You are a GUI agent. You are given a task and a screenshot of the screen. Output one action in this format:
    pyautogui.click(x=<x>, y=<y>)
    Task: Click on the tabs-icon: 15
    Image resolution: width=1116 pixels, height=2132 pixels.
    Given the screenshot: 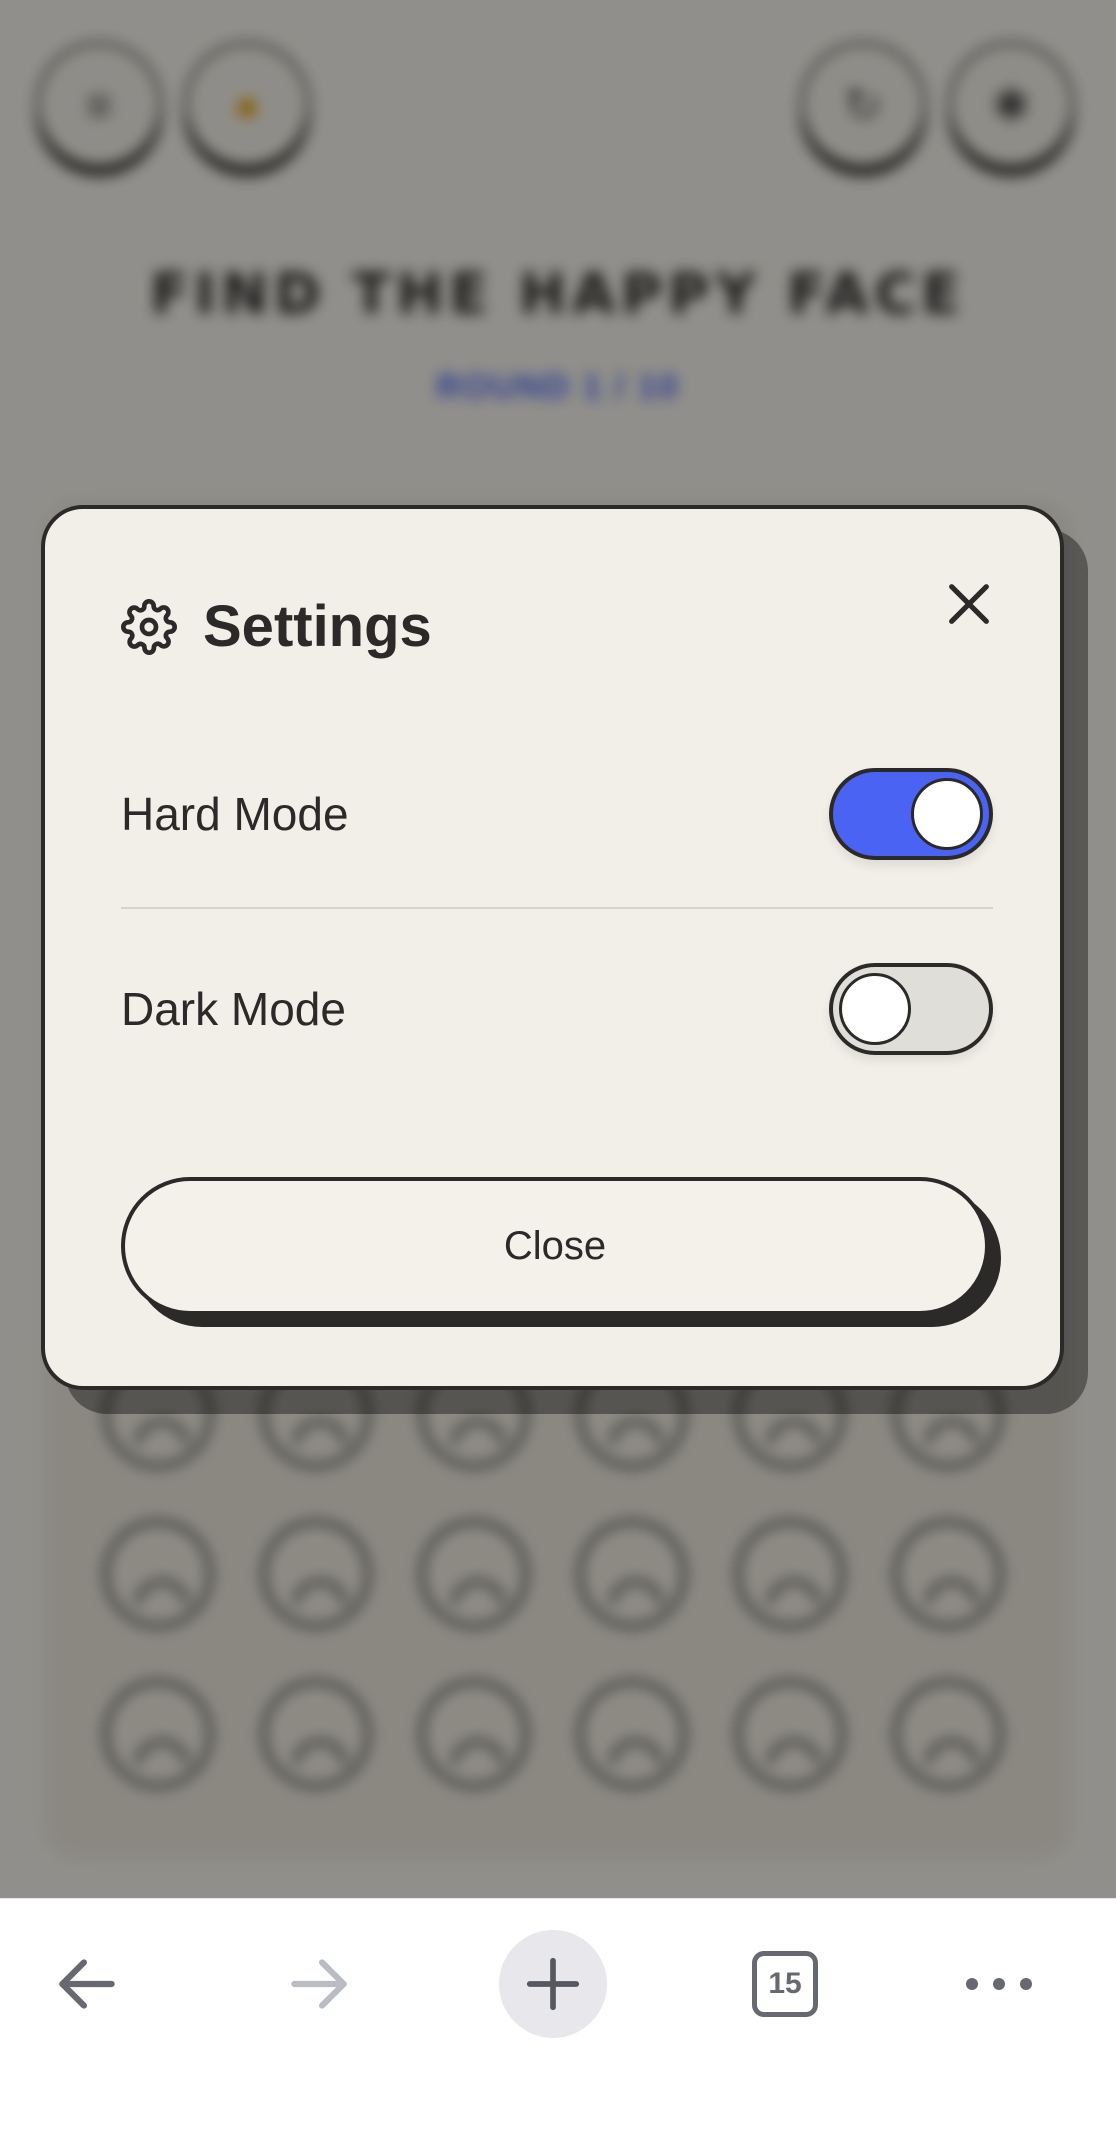 What is the action you would take?
    pyautogui.click(x=785, y=1984)
    